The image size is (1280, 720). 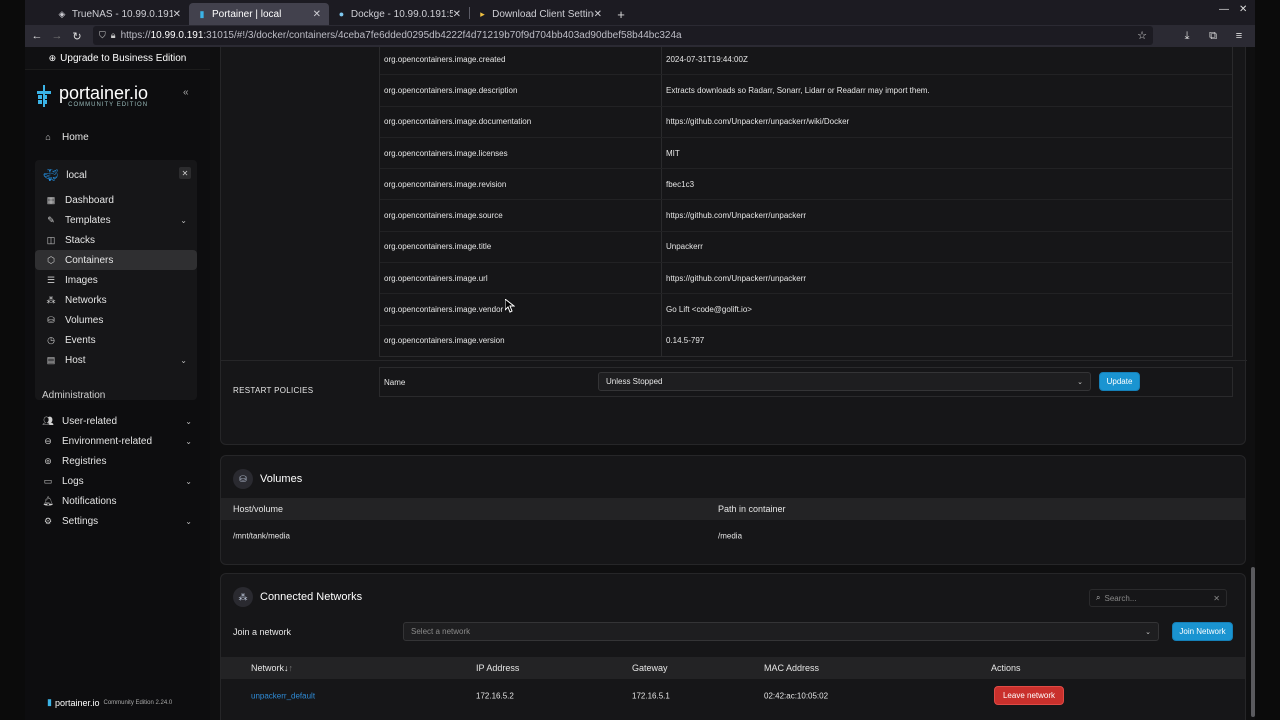 I want to click on sidebar-item-networks: ⁂ Networks, so click(x=116, y=300).